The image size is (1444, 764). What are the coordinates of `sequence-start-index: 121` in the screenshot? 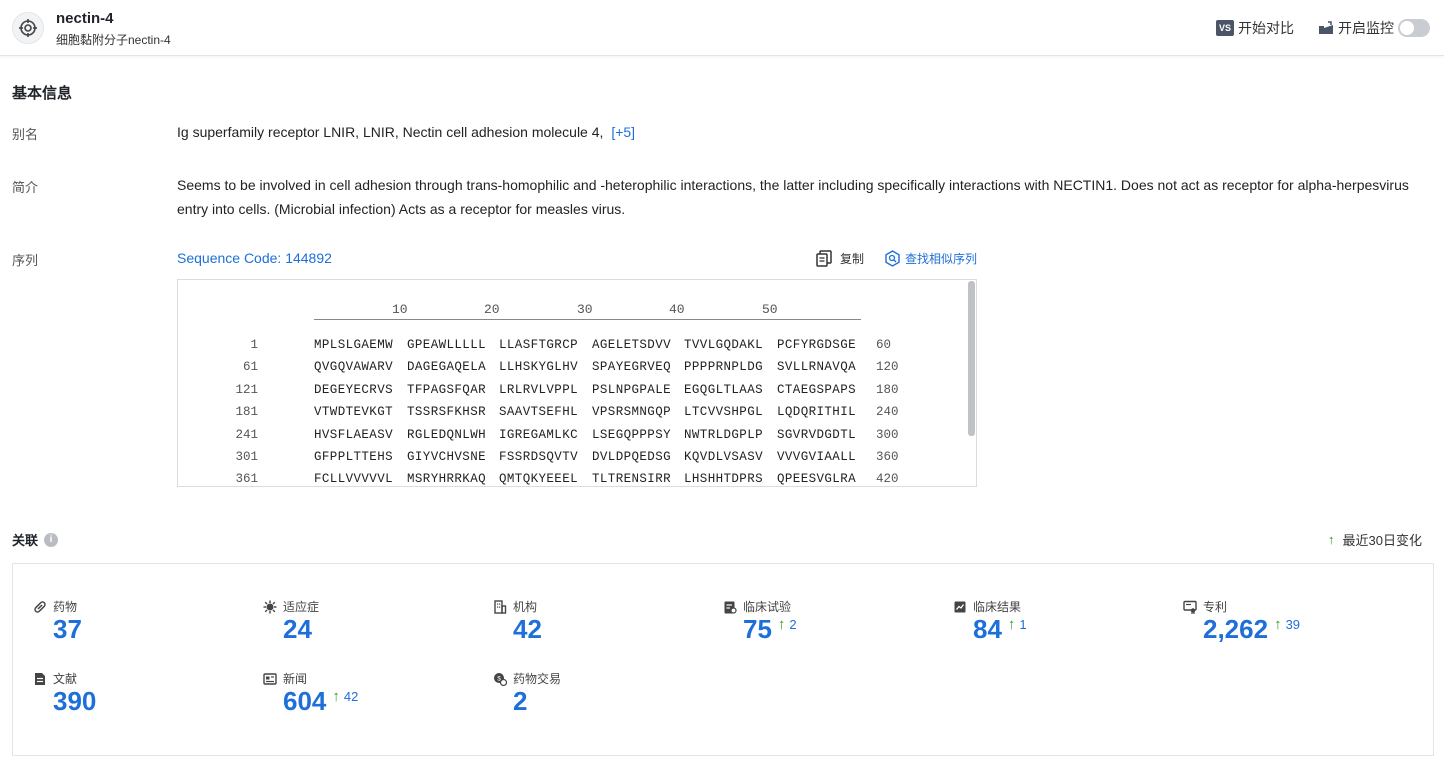 It's located at (246, 389).